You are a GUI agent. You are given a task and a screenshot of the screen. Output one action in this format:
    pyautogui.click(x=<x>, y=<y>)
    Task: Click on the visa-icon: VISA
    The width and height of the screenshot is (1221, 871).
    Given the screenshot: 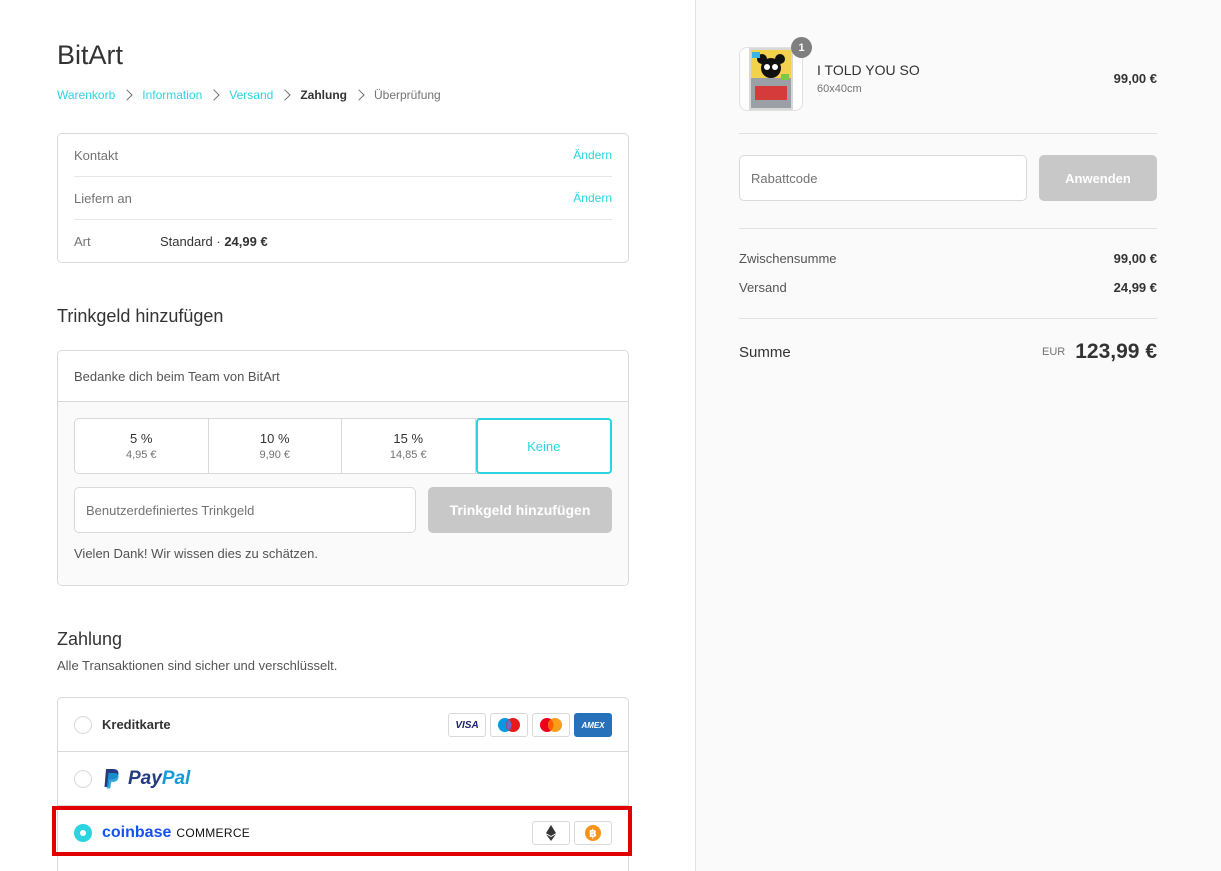 What is the action you would take?
    pyautogui.click(x=467, y=725)
    